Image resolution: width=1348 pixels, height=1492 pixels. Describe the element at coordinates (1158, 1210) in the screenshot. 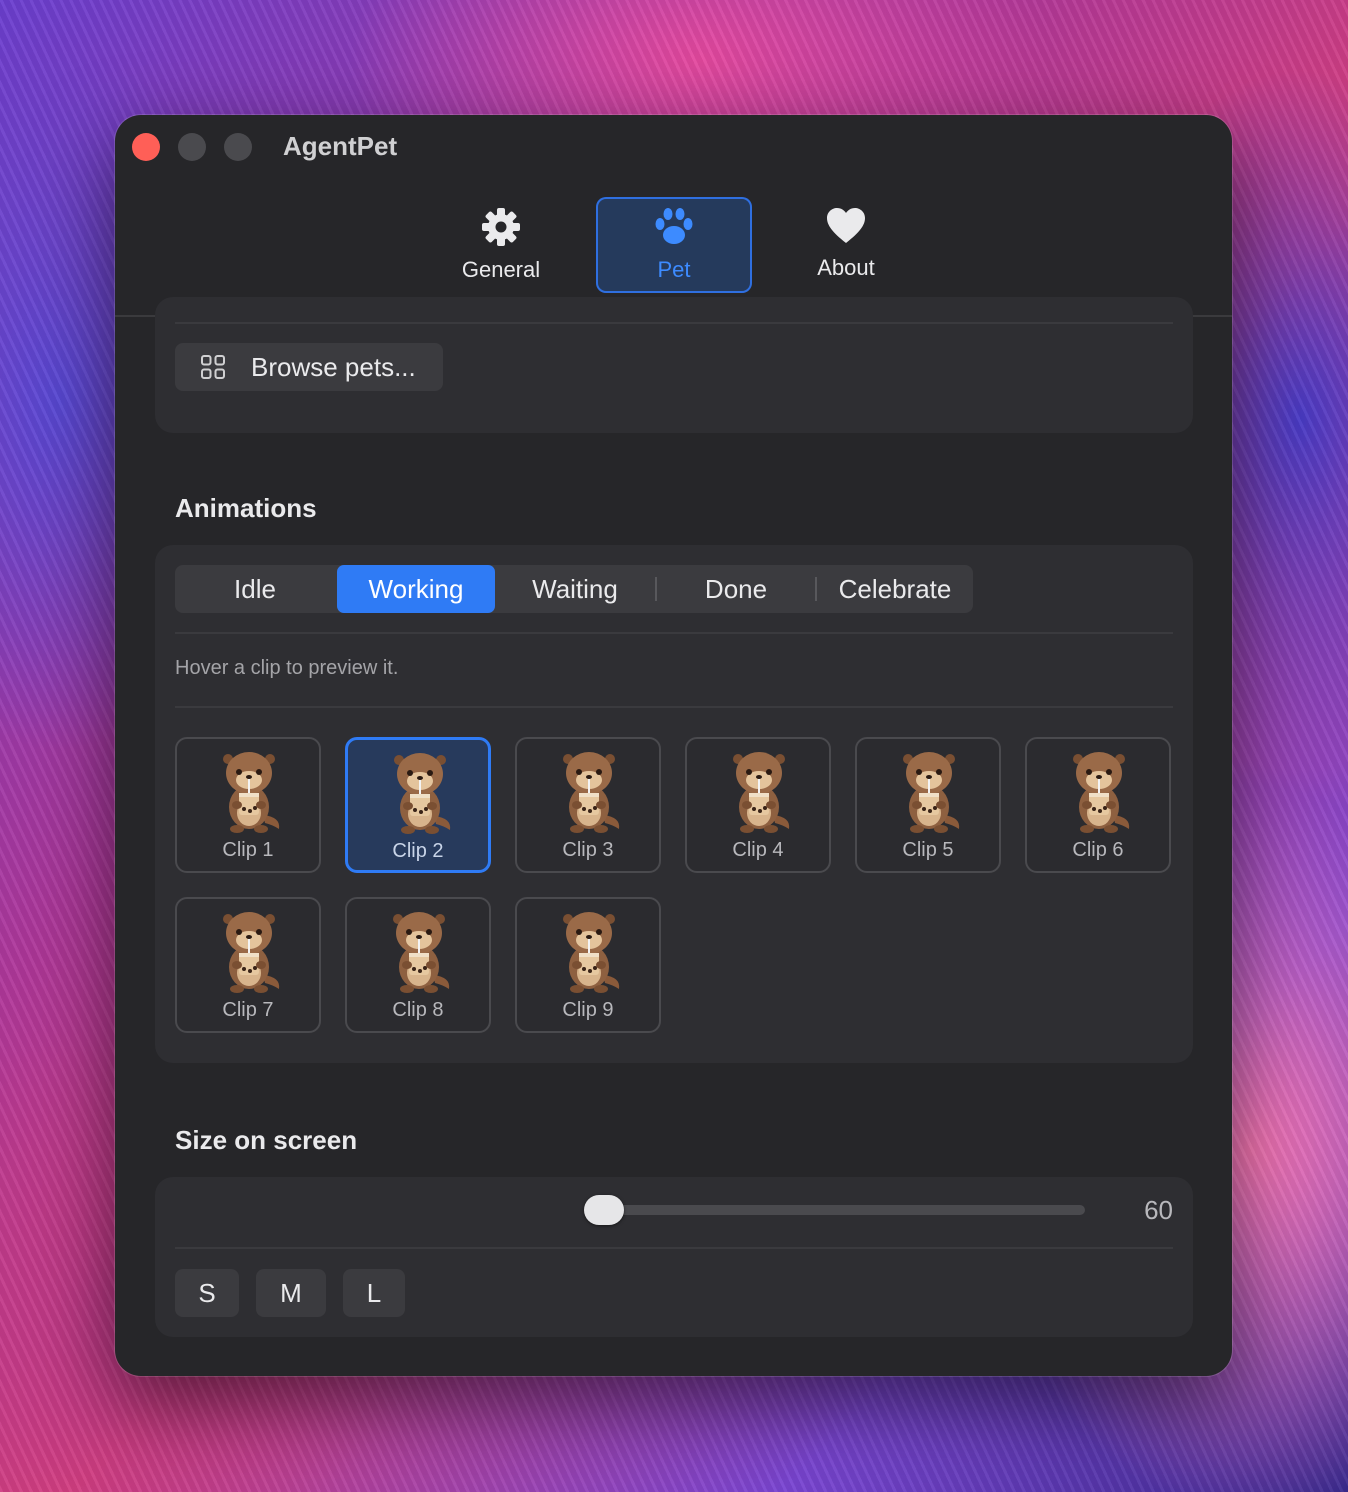

I see `size-value: 60` at that location.